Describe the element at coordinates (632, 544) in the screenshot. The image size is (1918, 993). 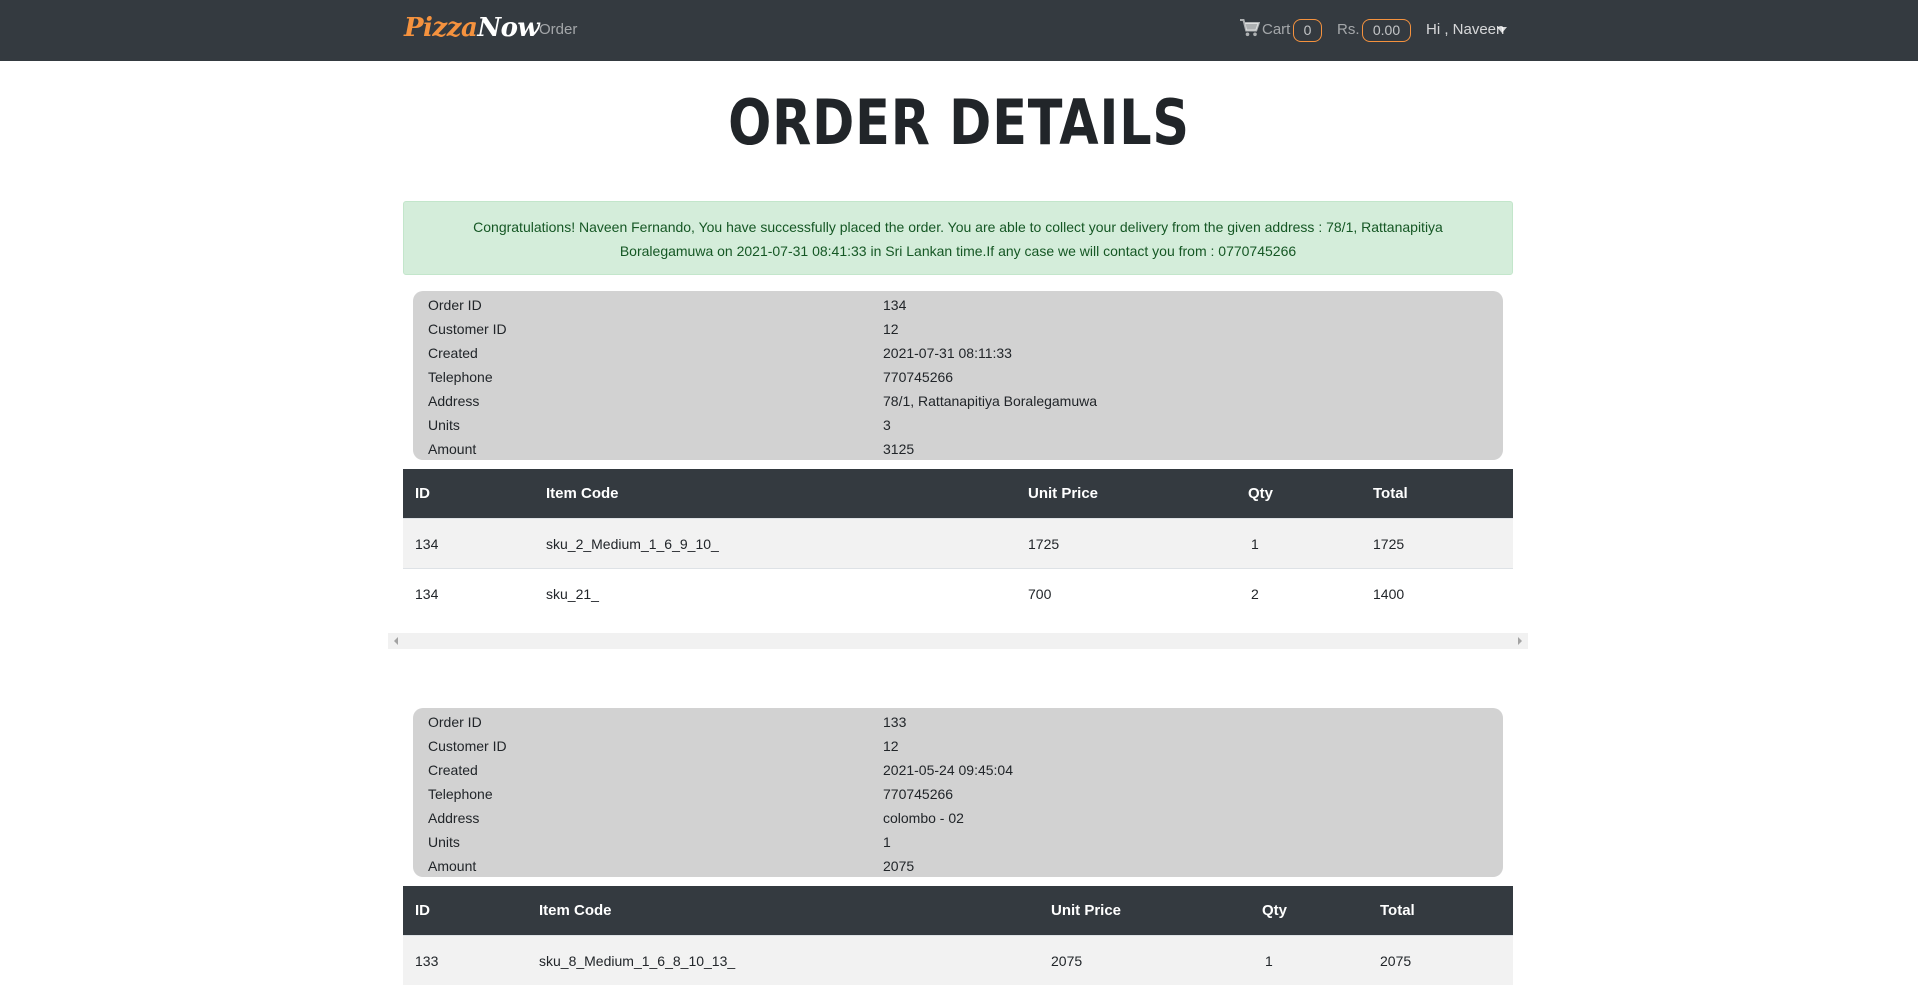
I see `cell-item-code: sku_2_Medium_1_6_9_10_` at that location.